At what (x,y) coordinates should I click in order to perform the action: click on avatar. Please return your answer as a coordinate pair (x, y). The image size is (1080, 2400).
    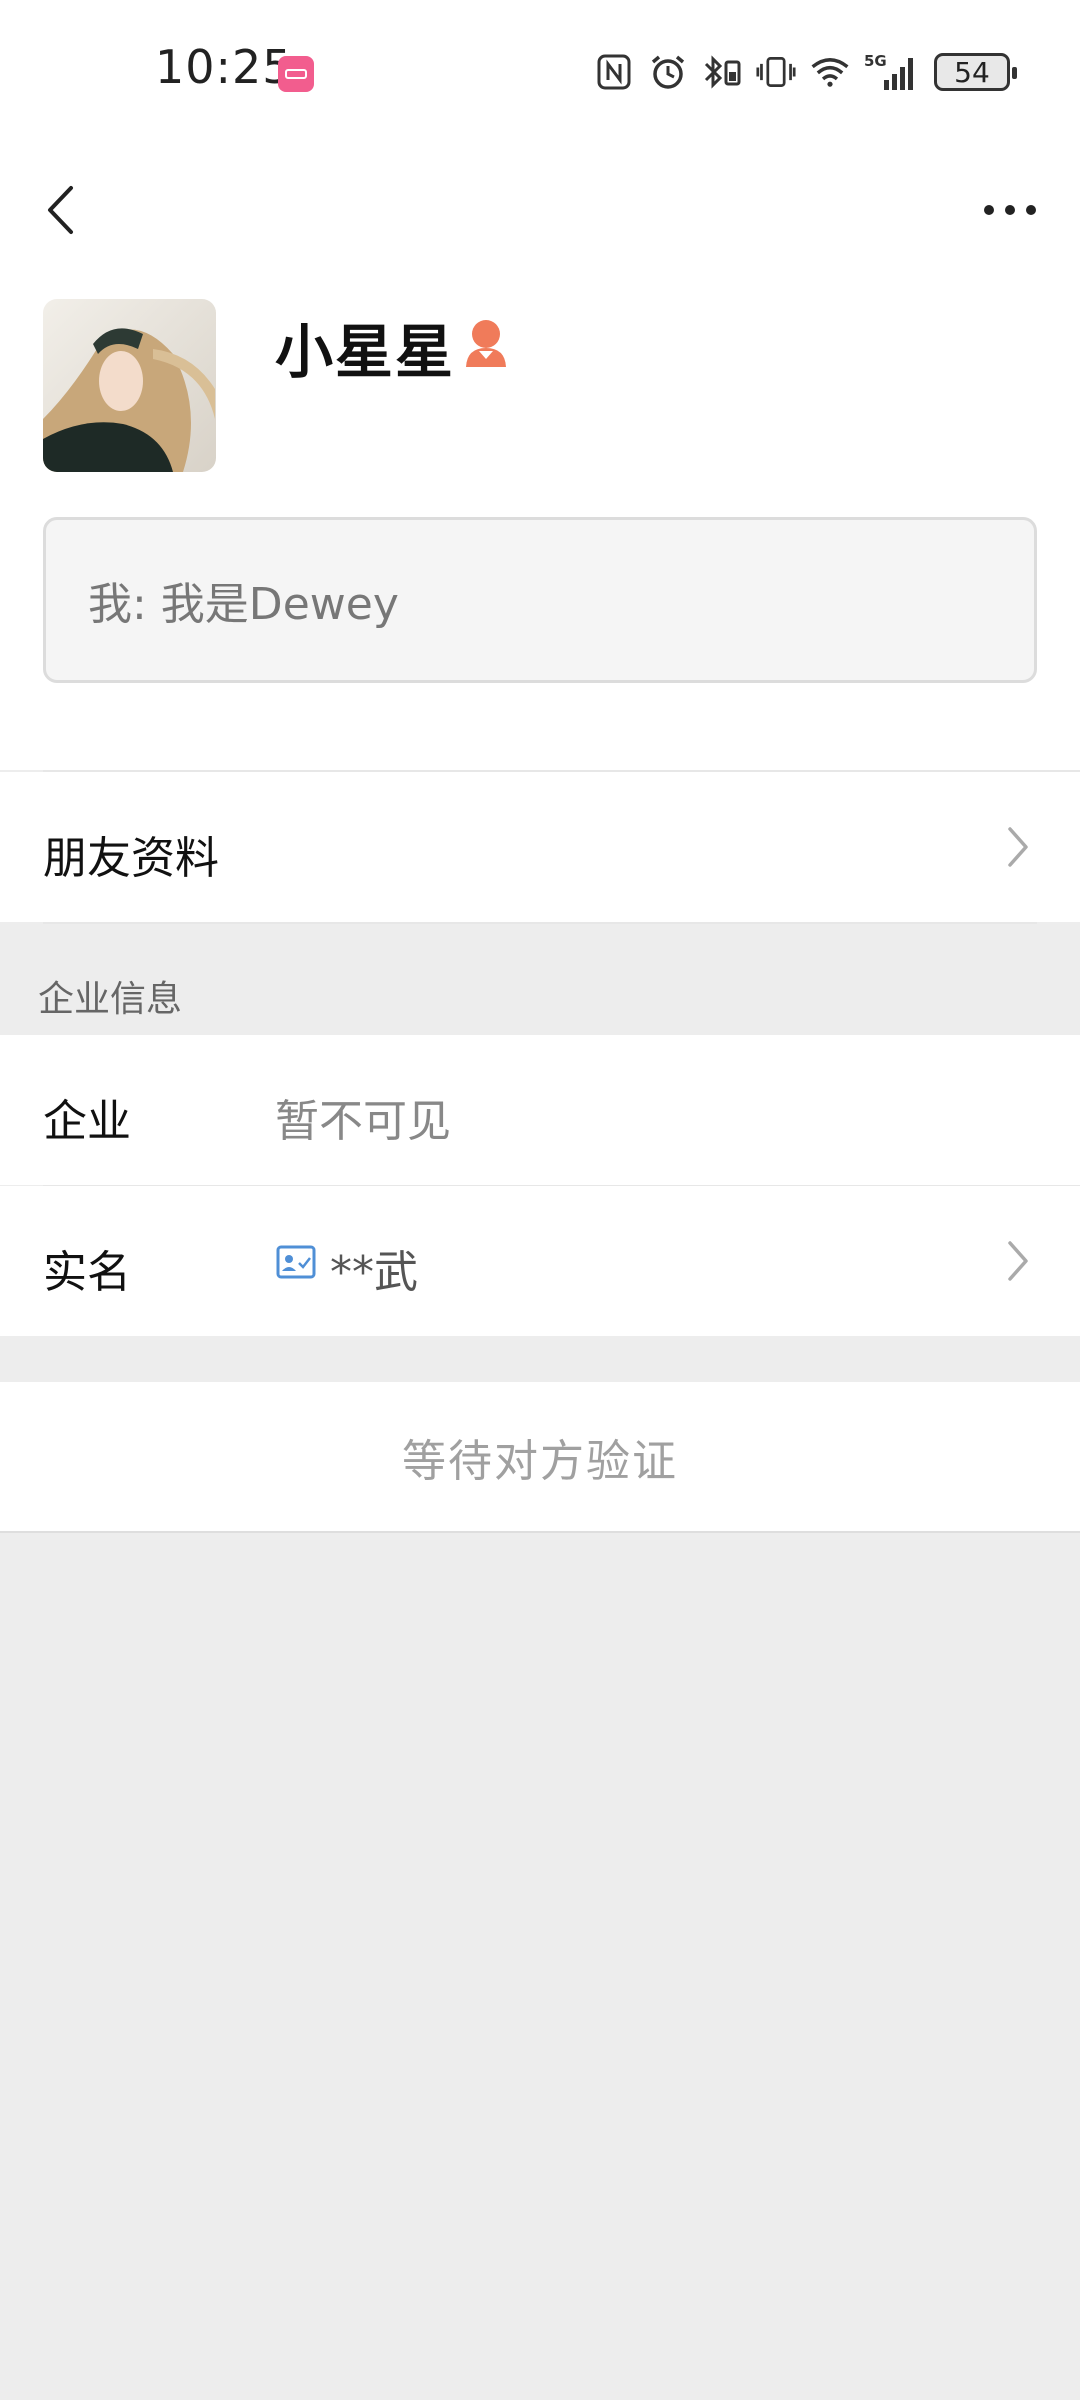
    Looking at the image, I should click on (129, 385).